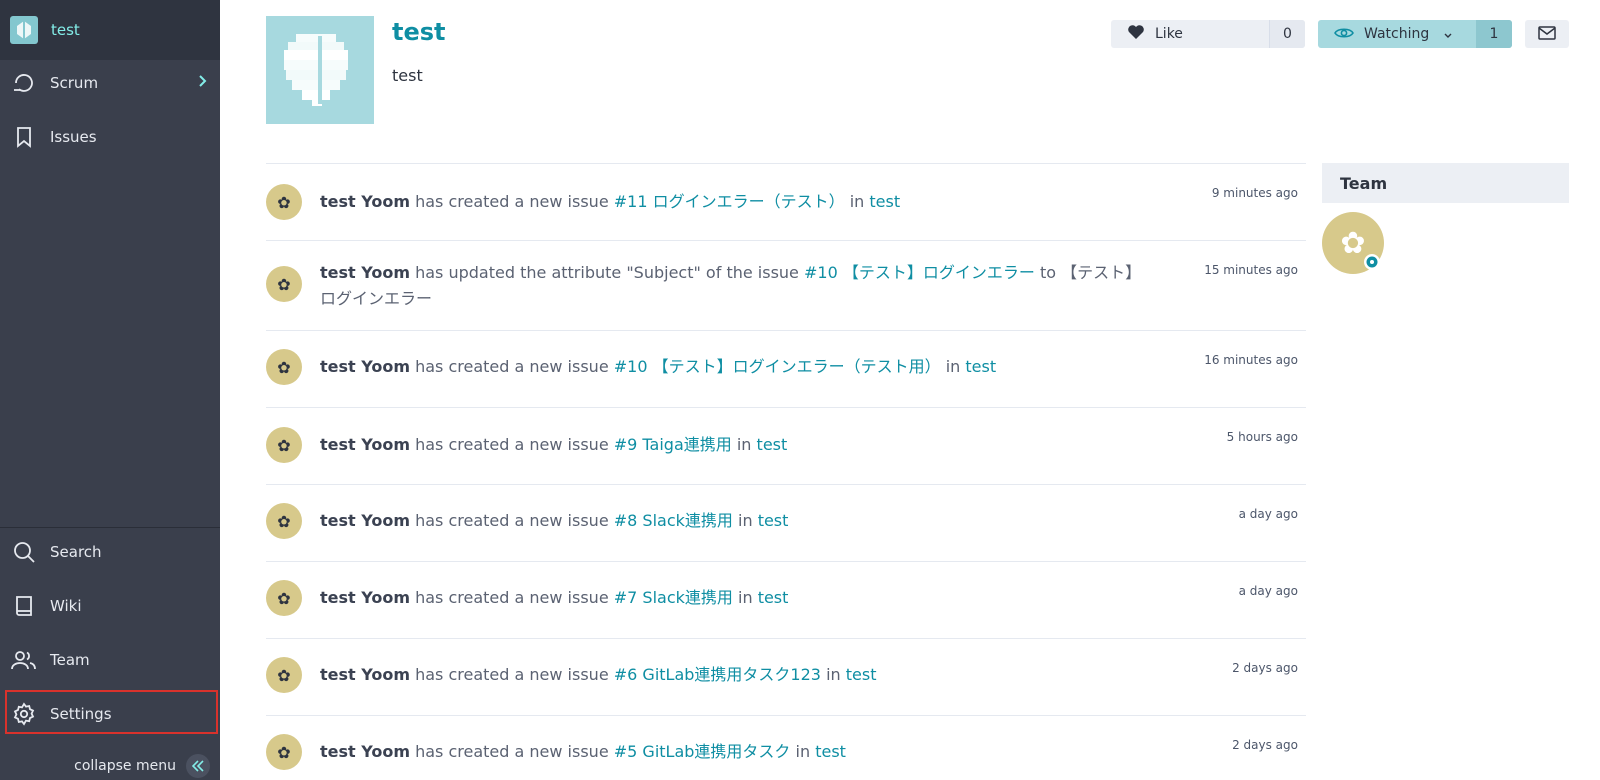 This screenshot has height=780, width=1600. I want to click on scrum-cycle-icon, so click(24, 83).